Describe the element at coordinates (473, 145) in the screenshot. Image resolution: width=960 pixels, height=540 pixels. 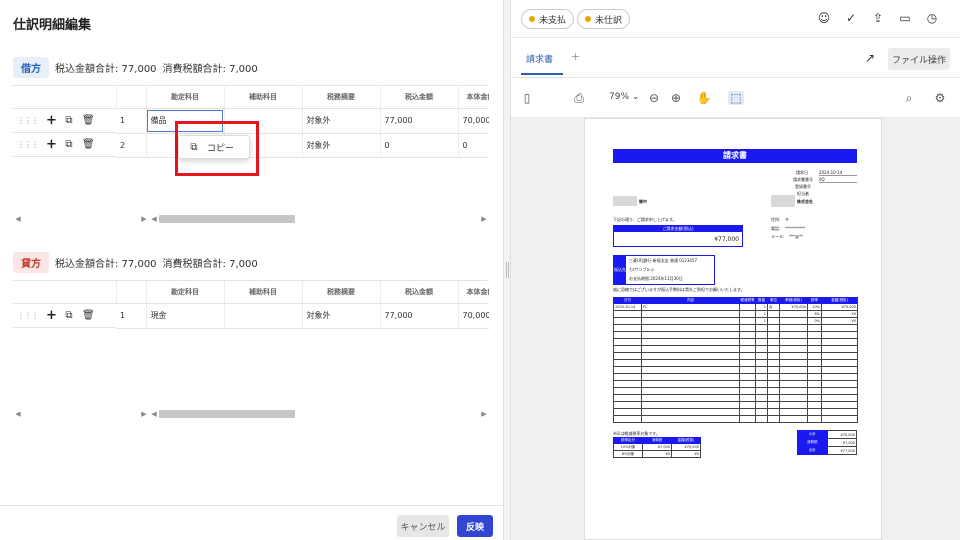
I see `base-amount-cell: 0` at that location.